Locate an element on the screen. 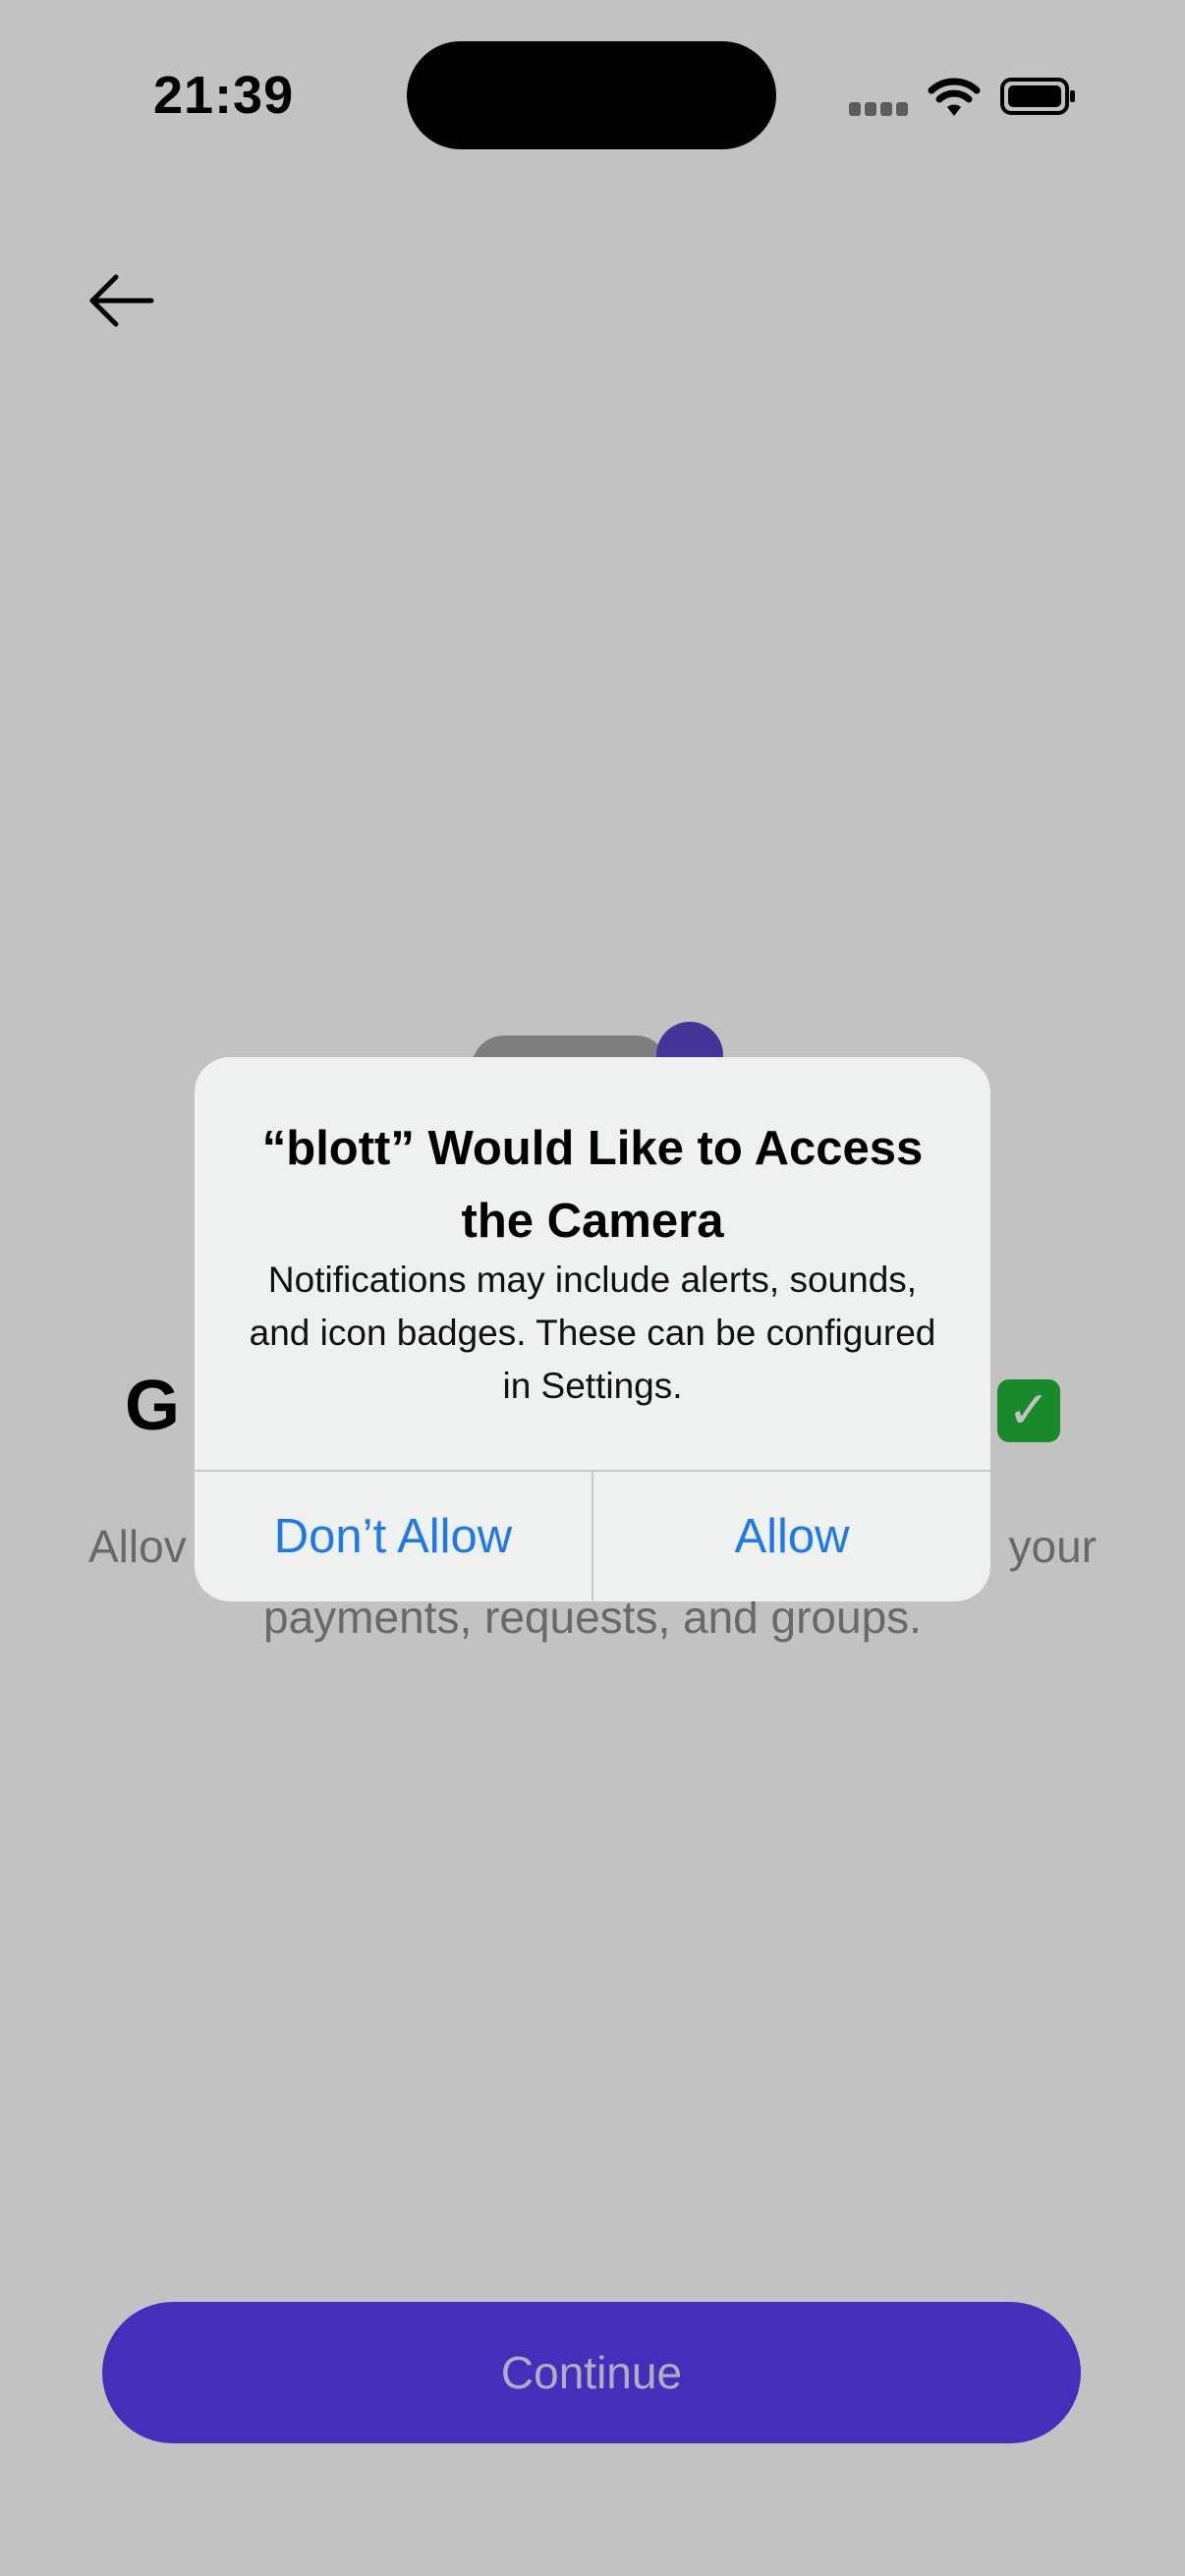  alert-title: “blott” Would Like to Access the Camera is located at coordinates (592, 1185).